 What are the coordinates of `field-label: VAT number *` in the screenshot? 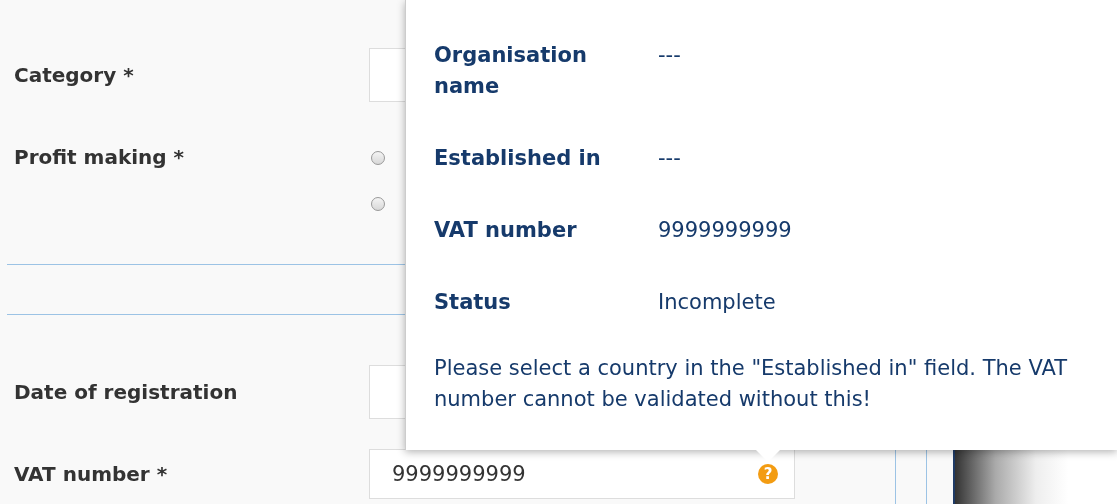 It's located at (91, 474).